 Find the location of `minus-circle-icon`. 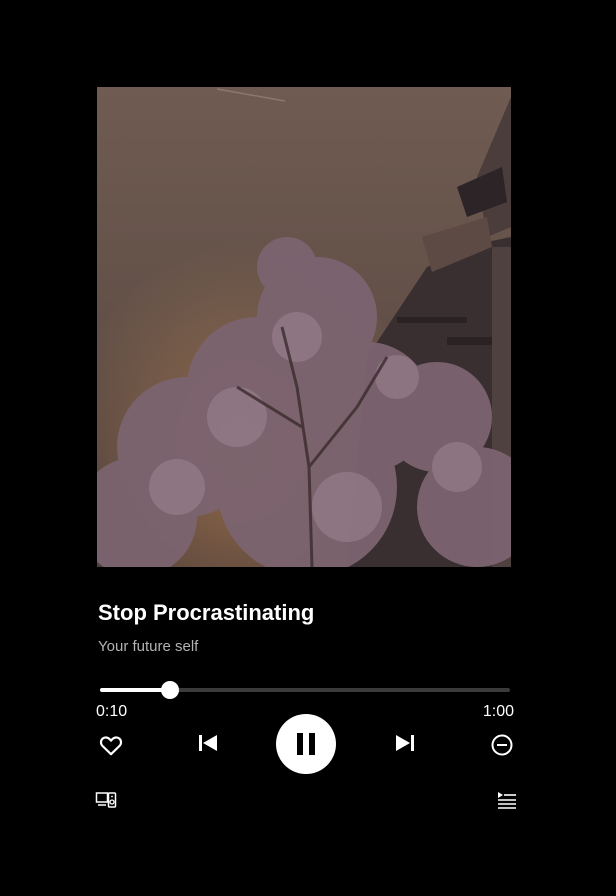

minus-circle-icon is located at coordinates (502, 745).